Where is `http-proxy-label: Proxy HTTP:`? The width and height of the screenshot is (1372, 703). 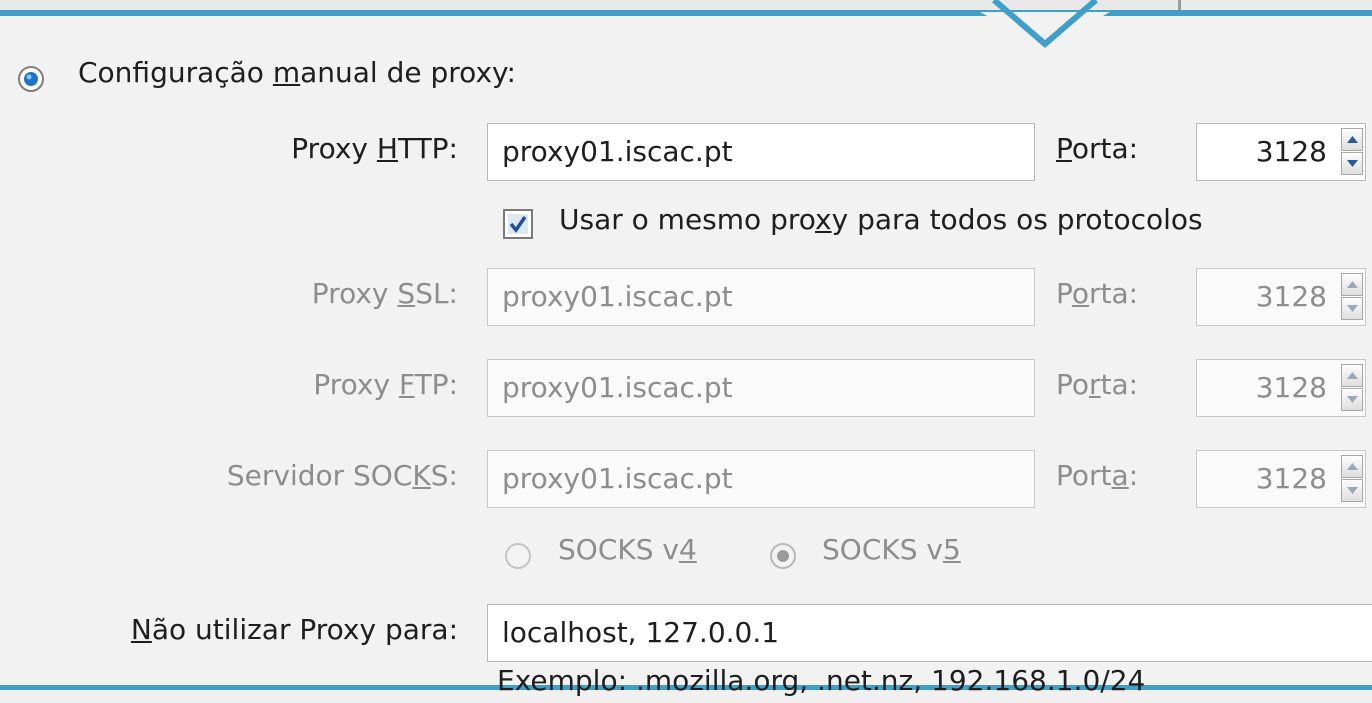 http-proxy-label: Proxy HTTP: is located at coordinates (374, 148).